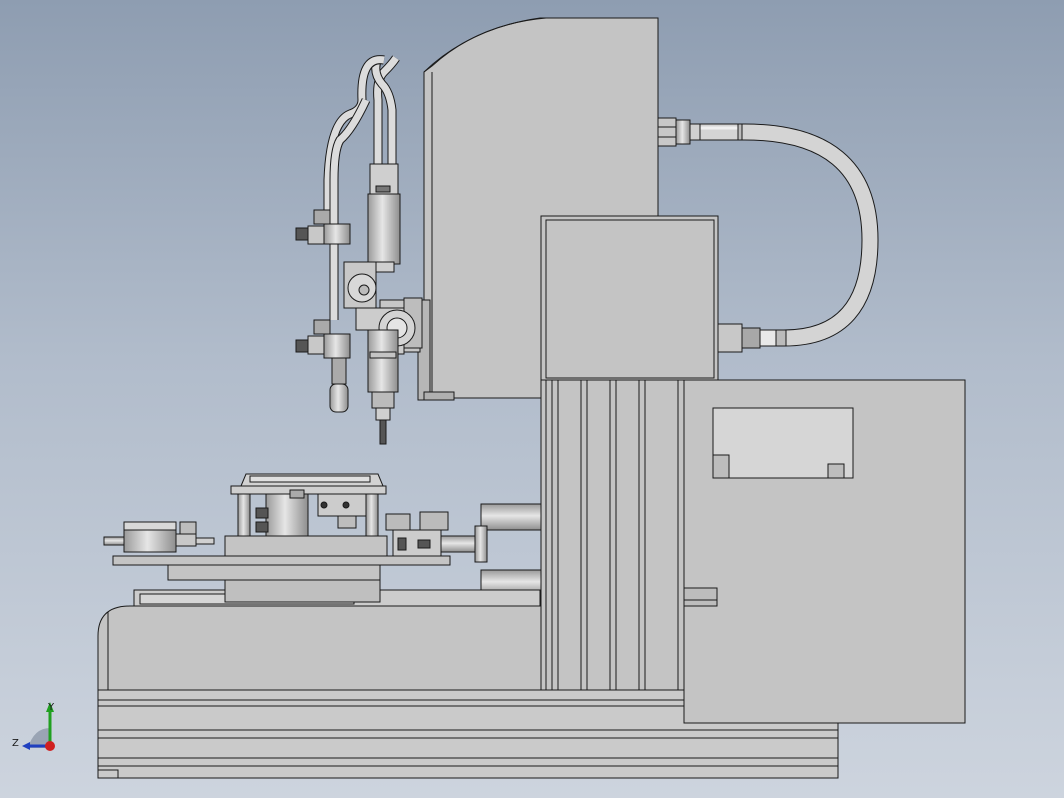 The image size is (1064, 798). What do you see at coordinates (15, 743) in the screenshot?
I see `z-axis-label: Z` at bounding box center [15, 743].